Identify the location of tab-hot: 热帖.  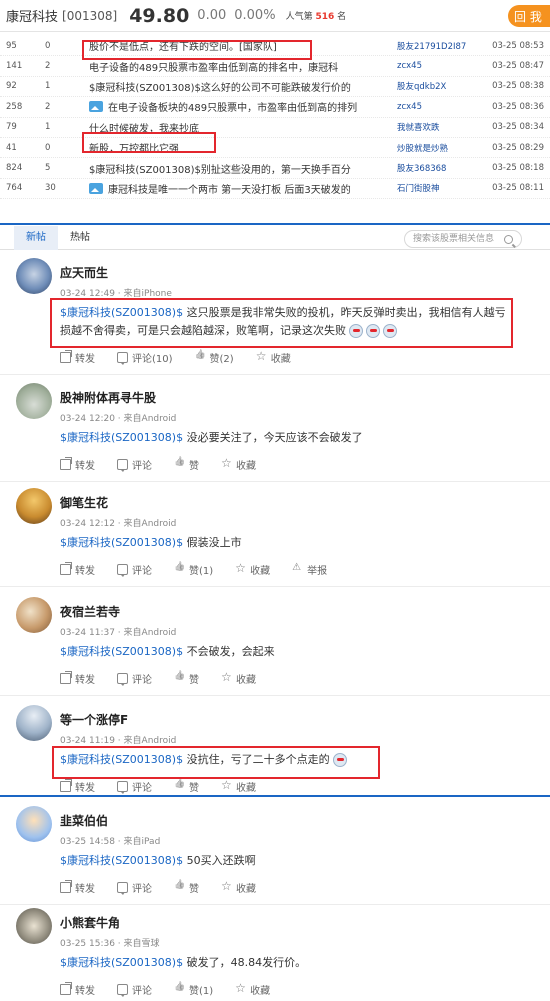
(80, 238).